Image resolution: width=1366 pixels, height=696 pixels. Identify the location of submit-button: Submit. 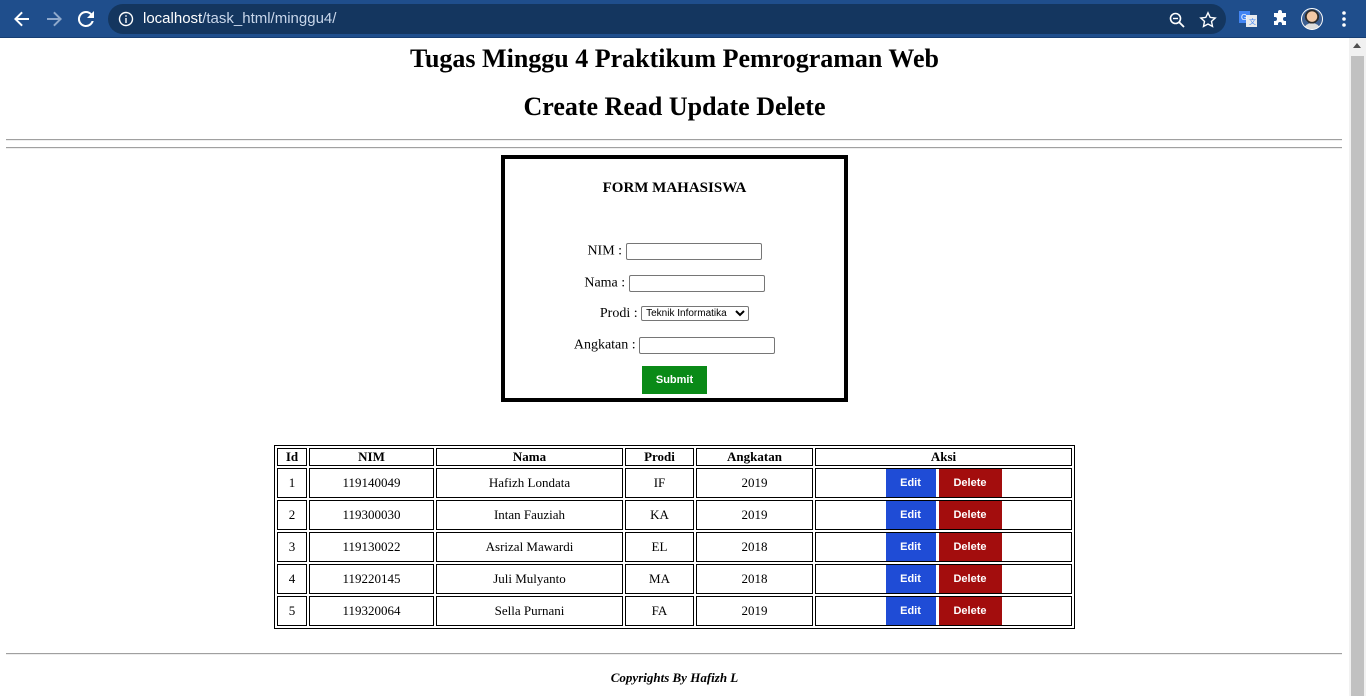
(674, 380).